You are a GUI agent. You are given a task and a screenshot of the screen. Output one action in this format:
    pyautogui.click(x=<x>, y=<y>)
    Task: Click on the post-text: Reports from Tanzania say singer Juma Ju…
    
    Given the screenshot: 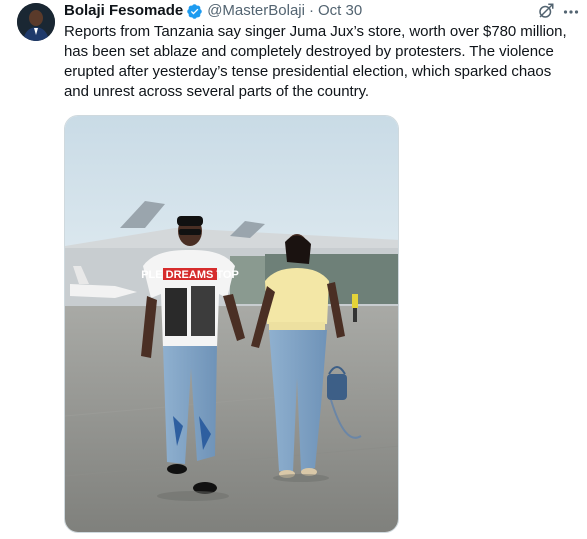 What is the action you would take?
    pyautogui.click(x=324, y=62)
    